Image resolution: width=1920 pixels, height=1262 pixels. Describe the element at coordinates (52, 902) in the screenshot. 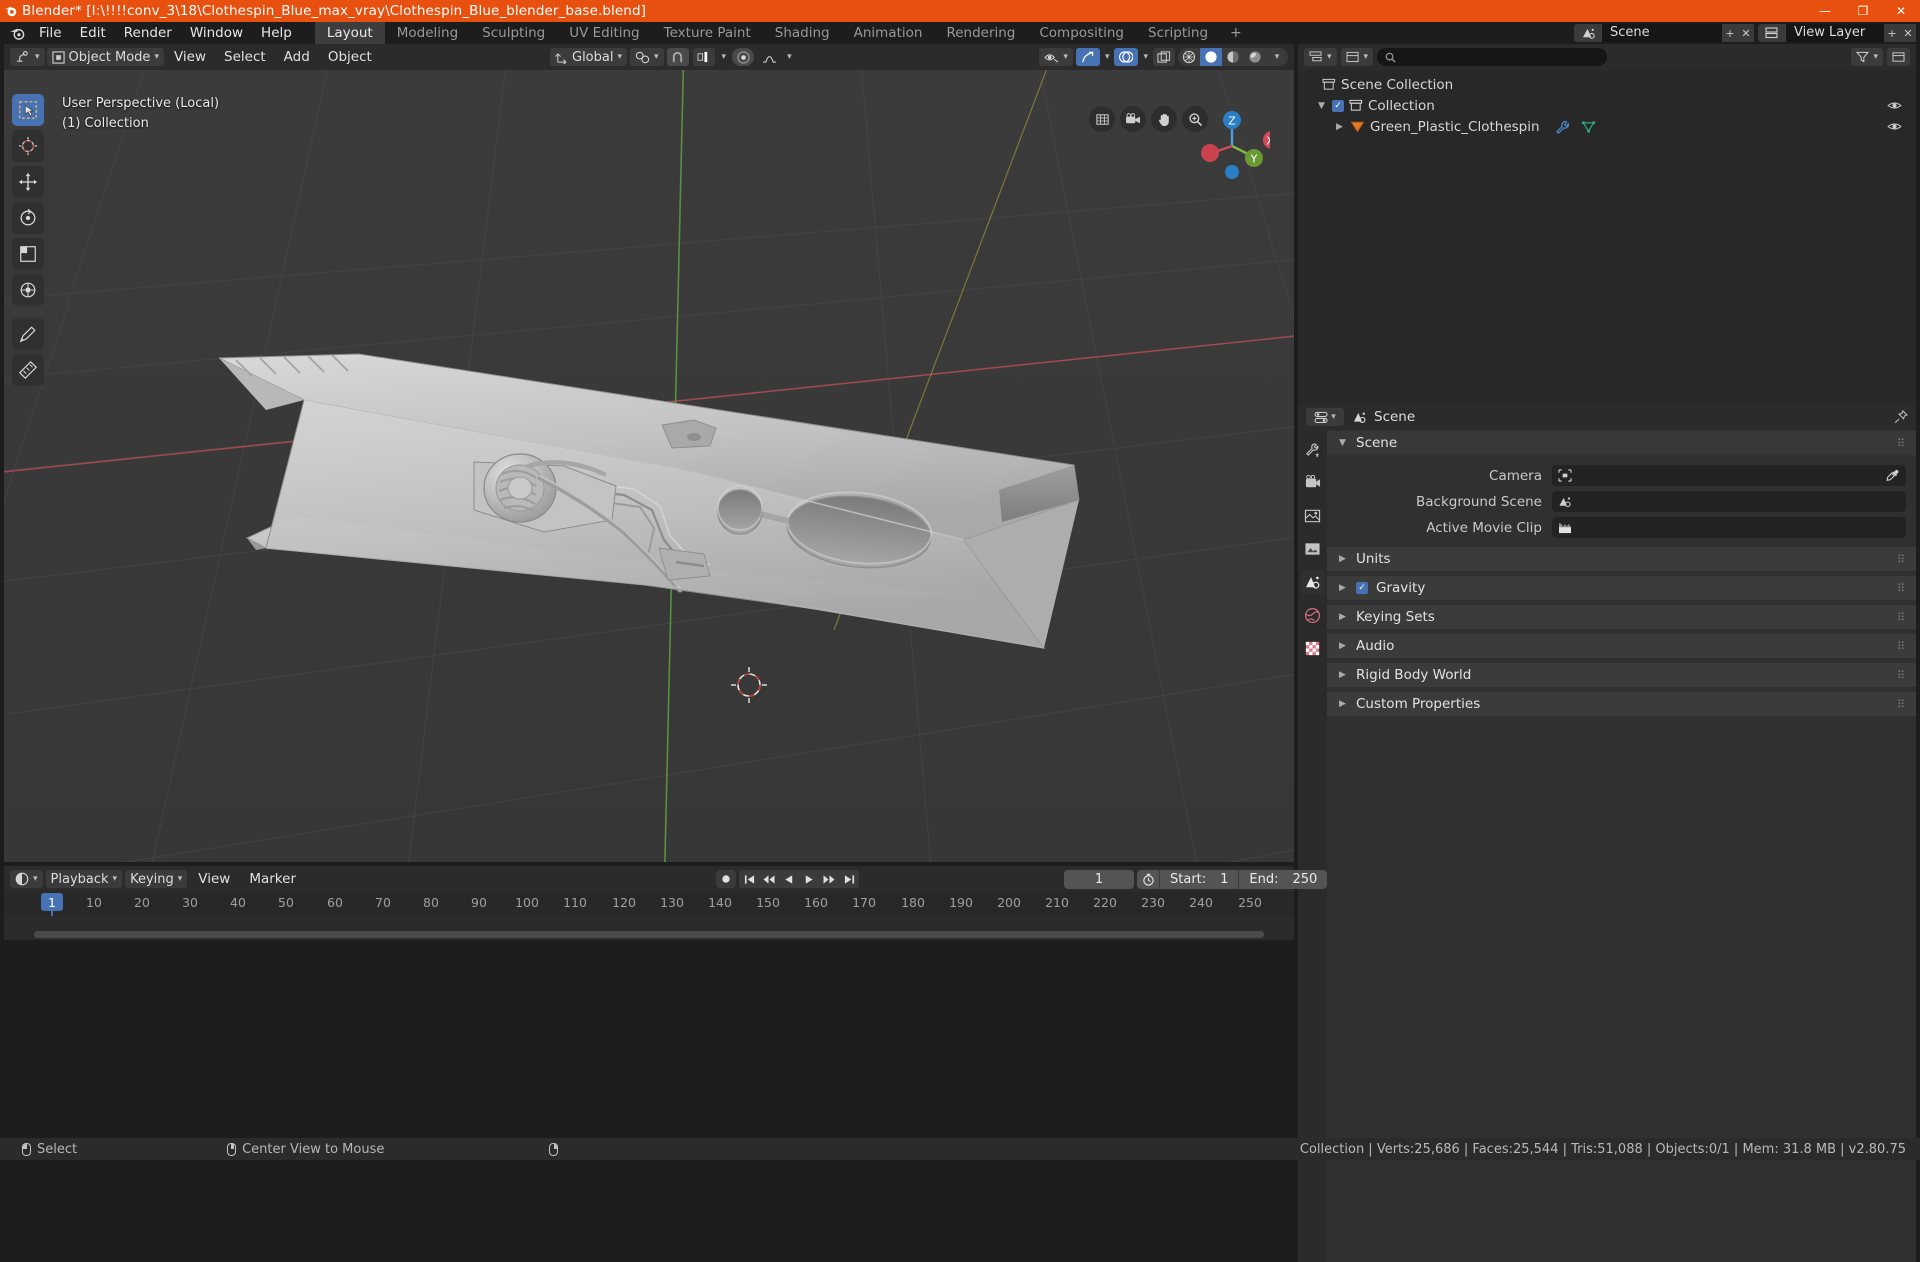

I see `current-frame-indicator: 1` at that location.